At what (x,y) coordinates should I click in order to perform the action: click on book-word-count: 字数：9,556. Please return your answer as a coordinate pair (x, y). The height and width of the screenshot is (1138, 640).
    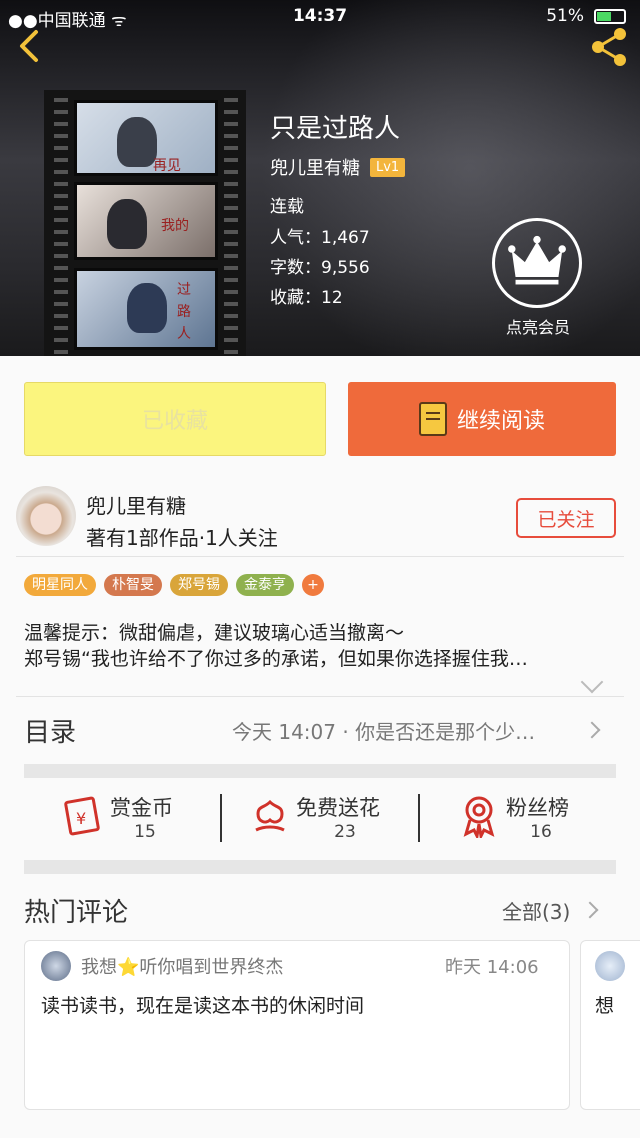
    Looking at the image, I should click on (320, 268).